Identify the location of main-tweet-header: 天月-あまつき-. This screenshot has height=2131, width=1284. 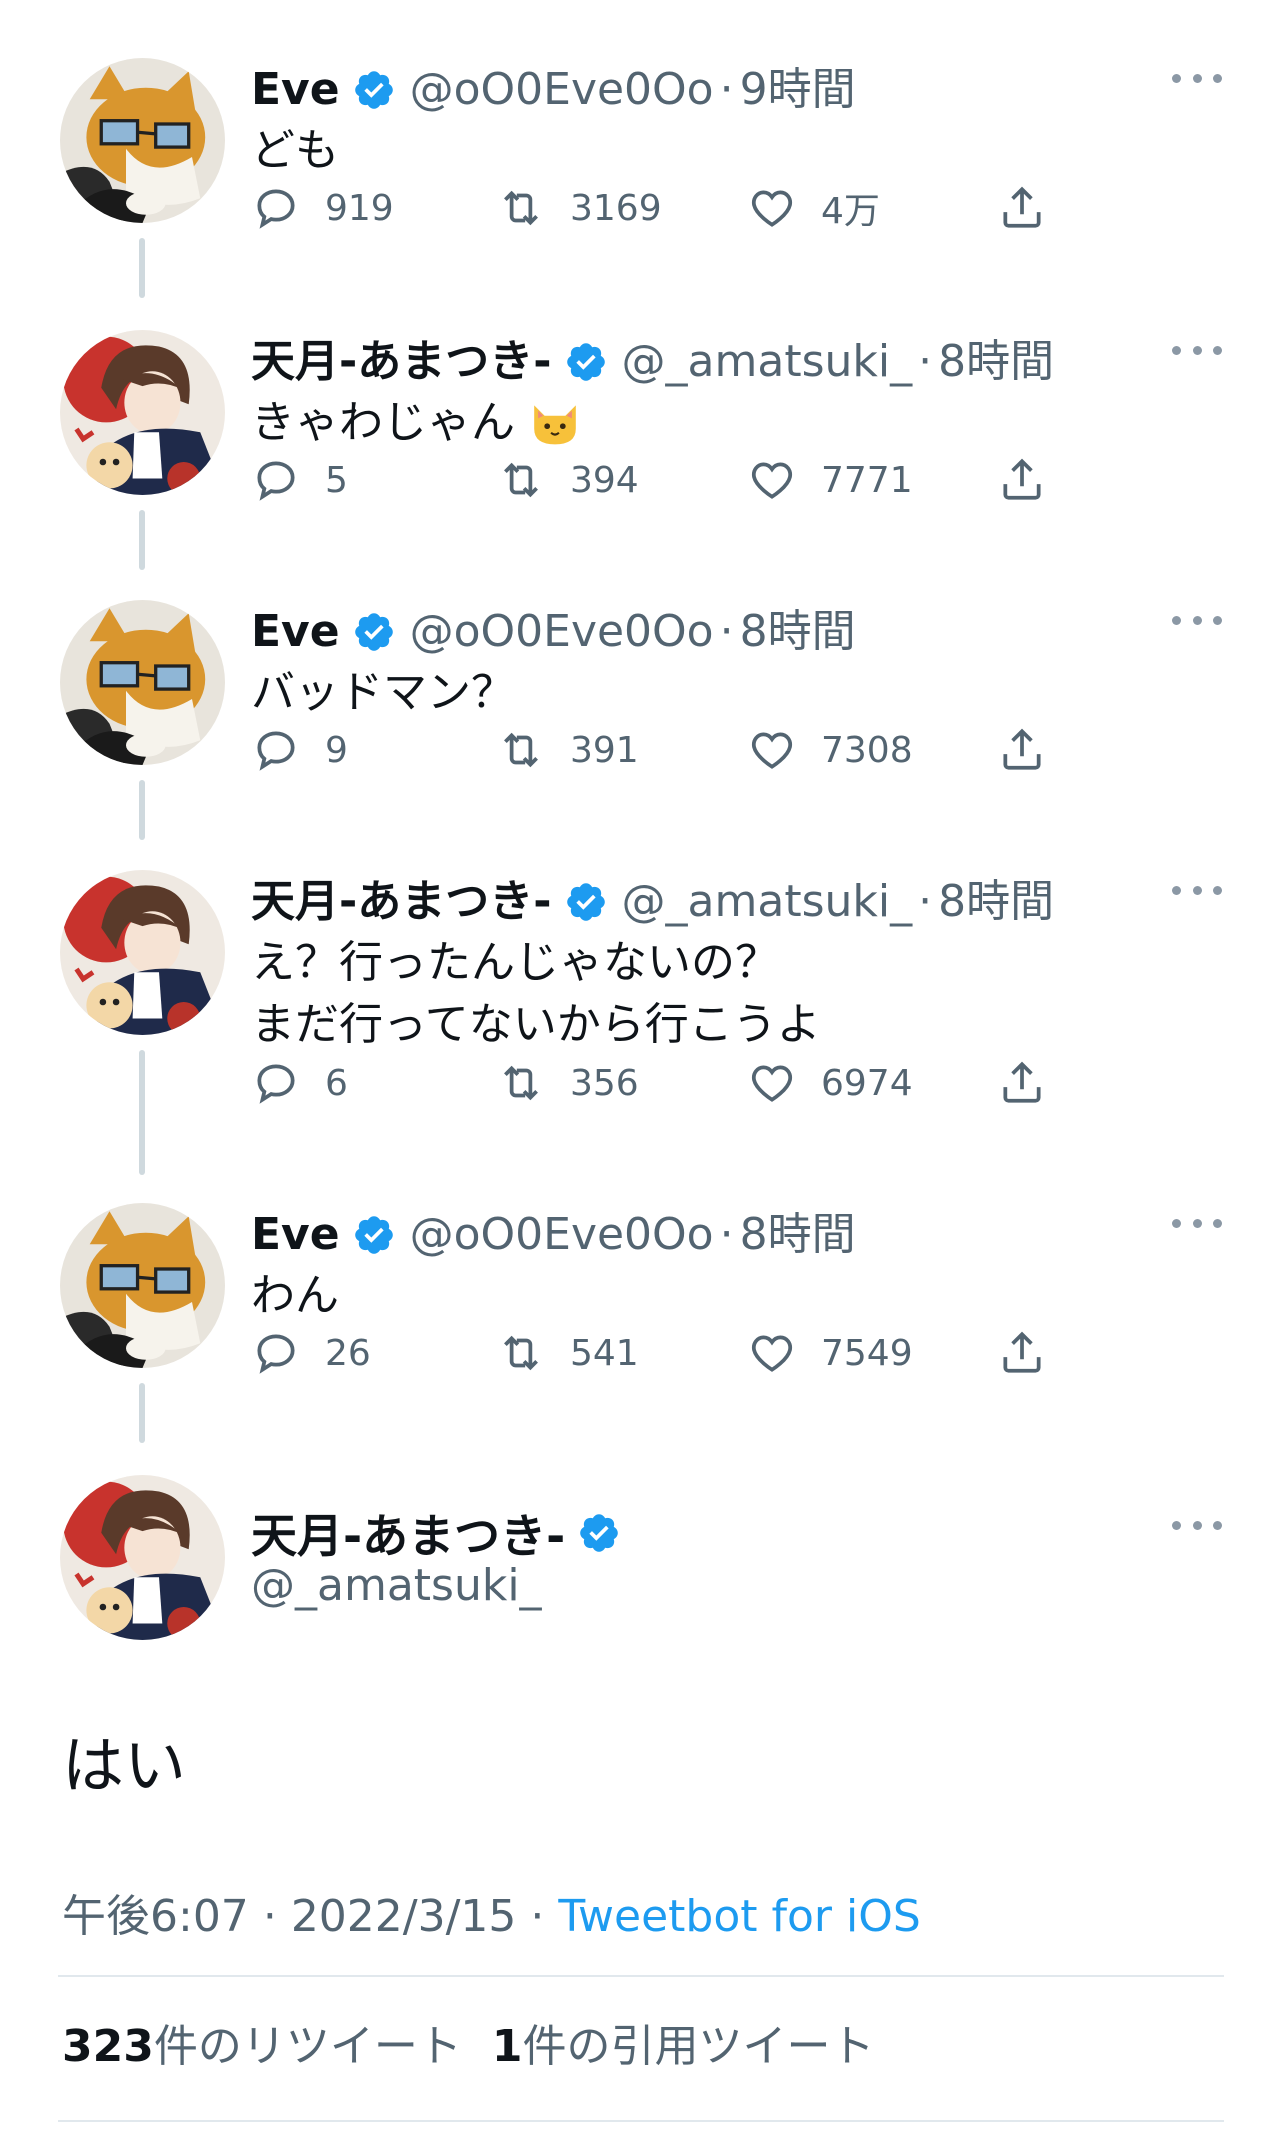
(443, 1533).